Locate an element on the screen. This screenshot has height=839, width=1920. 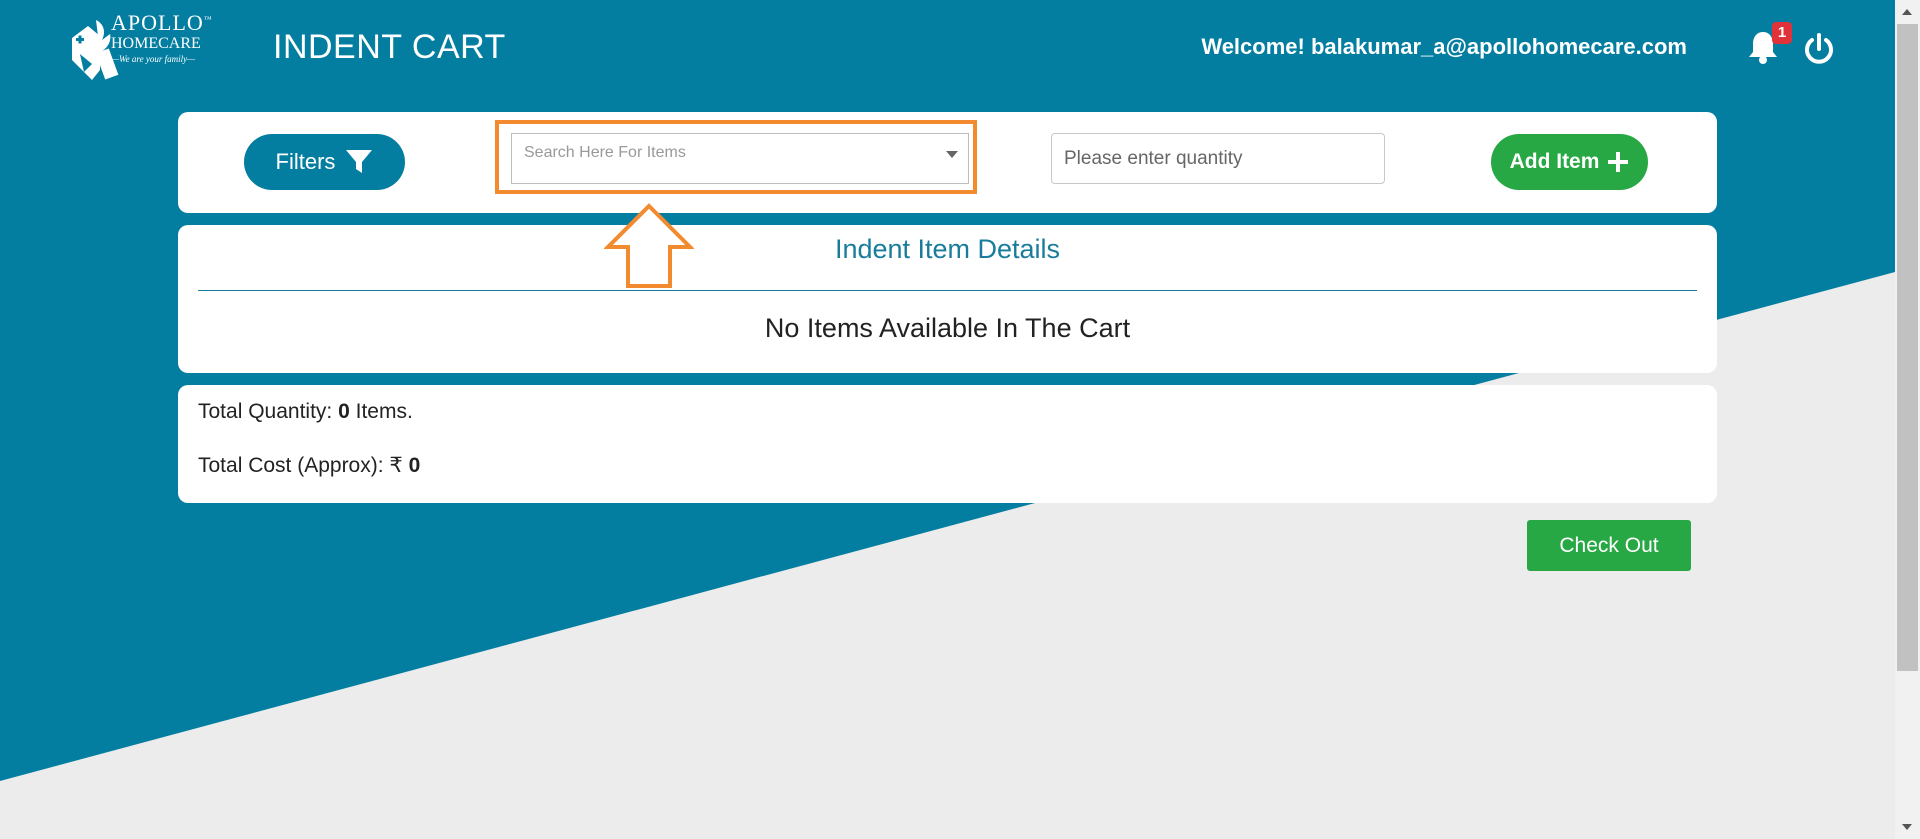
item-search-select: Search Here For Items is located at coordinates (740, 158).